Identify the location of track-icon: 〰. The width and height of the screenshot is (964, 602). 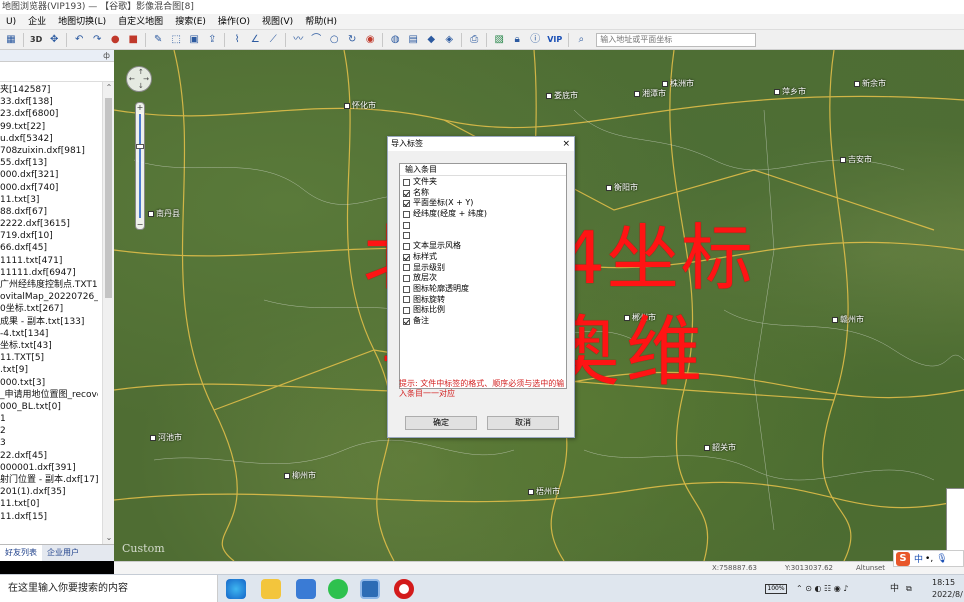
(298, 40).